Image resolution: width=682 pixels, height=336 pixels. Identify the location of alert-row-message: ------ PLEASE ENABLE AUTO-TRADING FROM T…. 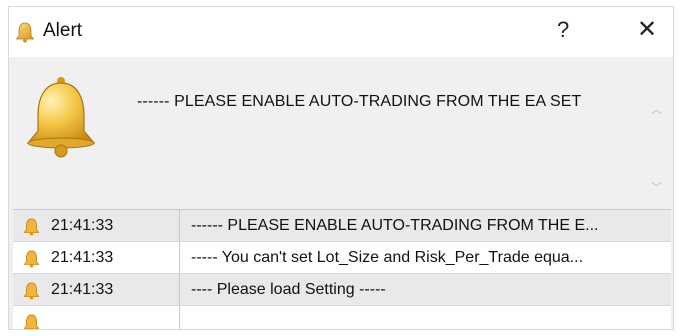
(395, 225).